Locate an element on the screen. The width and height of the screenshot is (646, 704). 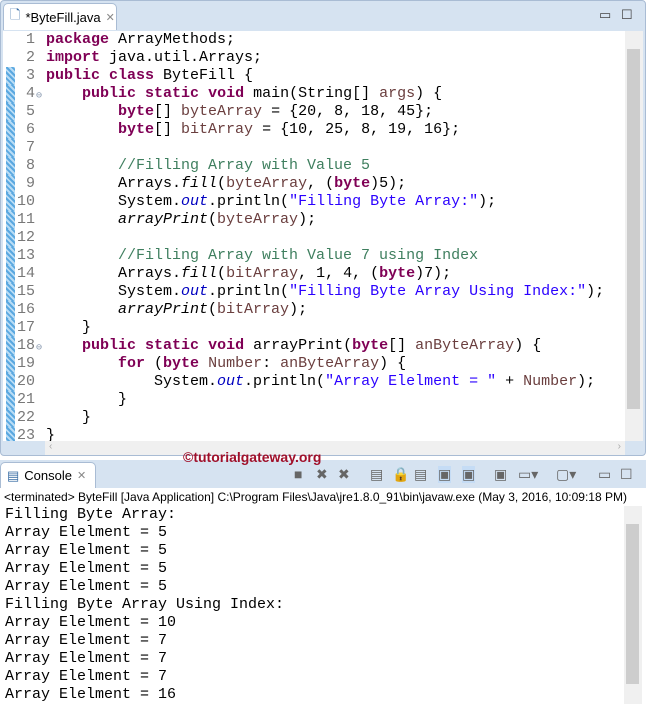
code-token: for is located at coordinates (132, 363).